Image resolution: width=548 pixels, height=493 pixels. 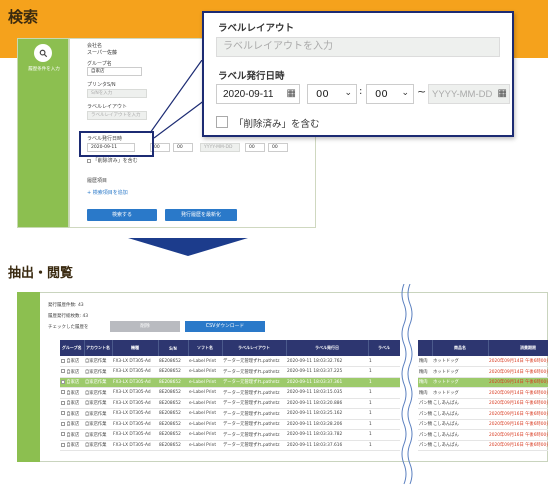 I want to click on zoom-deleted-label: 「削除済み」を含む, so click(x=277, y=123).